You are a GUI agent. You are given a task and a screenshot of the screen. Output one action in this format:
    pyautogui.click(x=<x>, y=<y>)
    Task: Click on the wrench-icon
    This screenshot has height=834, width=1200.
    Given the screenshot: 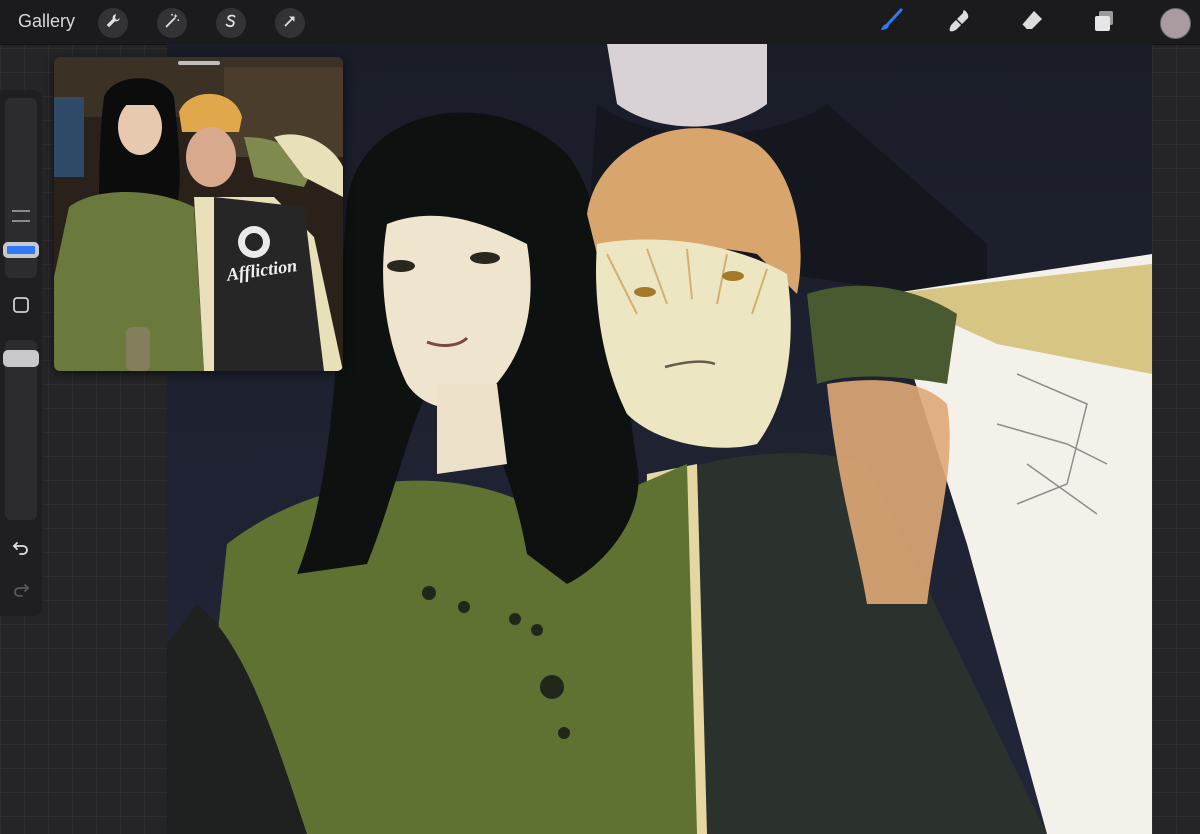 What is the action you would take?
    pyautogui.click(x=113, y=23)
    